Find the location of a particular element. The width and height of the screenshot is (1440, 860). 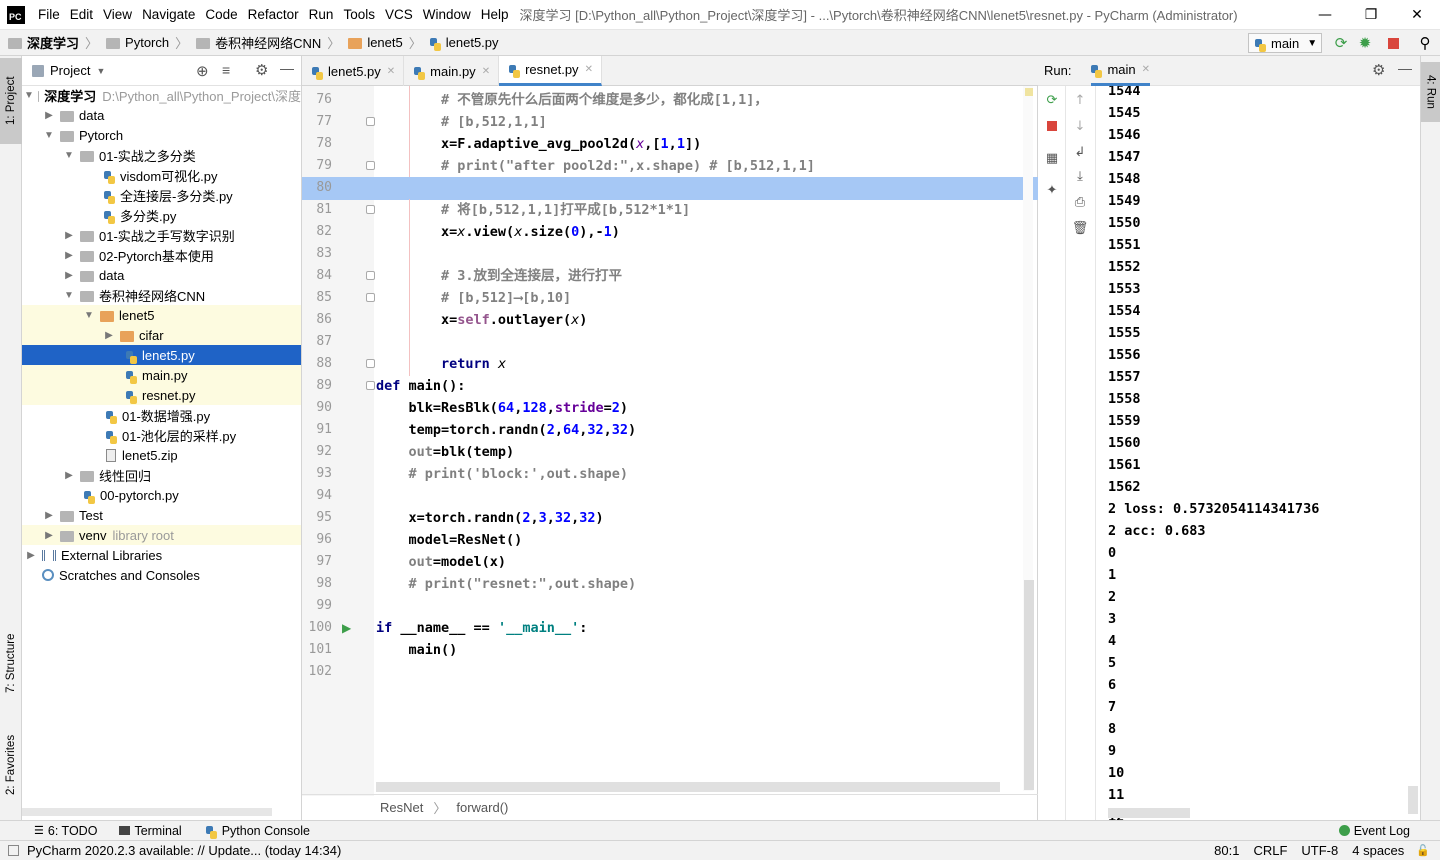

breadcrumb-method: forward() is located at coordinates (482, 807).